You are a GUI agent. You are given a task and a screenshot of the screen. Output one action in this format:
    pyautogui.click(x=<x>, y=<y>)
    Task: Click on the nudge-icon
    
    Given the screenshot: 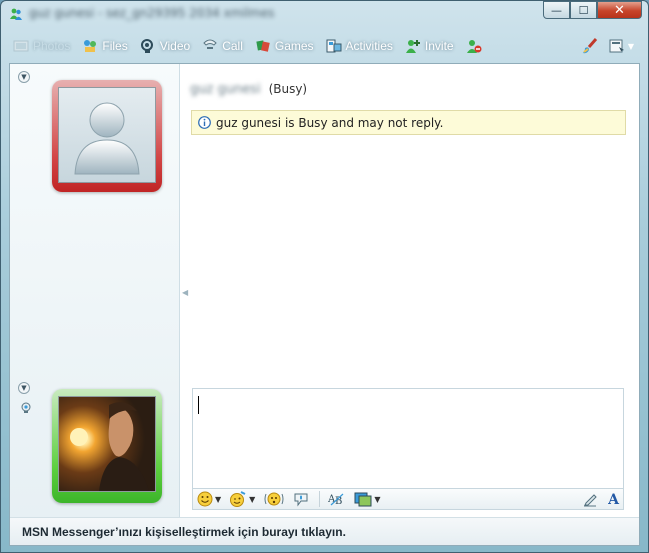 What is the action you would take?
    pyautogui.click(x=274, y=499)
    